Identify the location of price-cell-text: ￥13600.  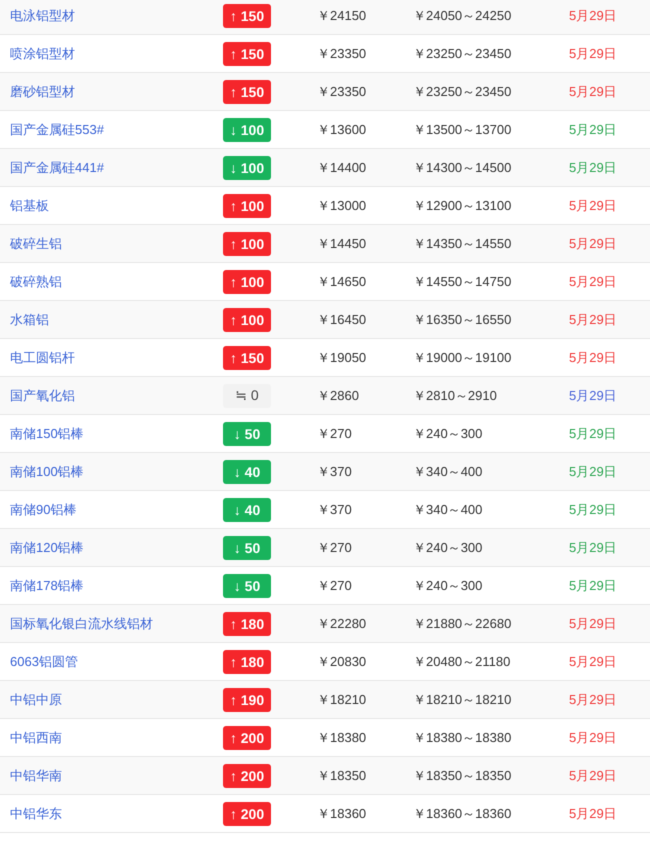
(342, 129).